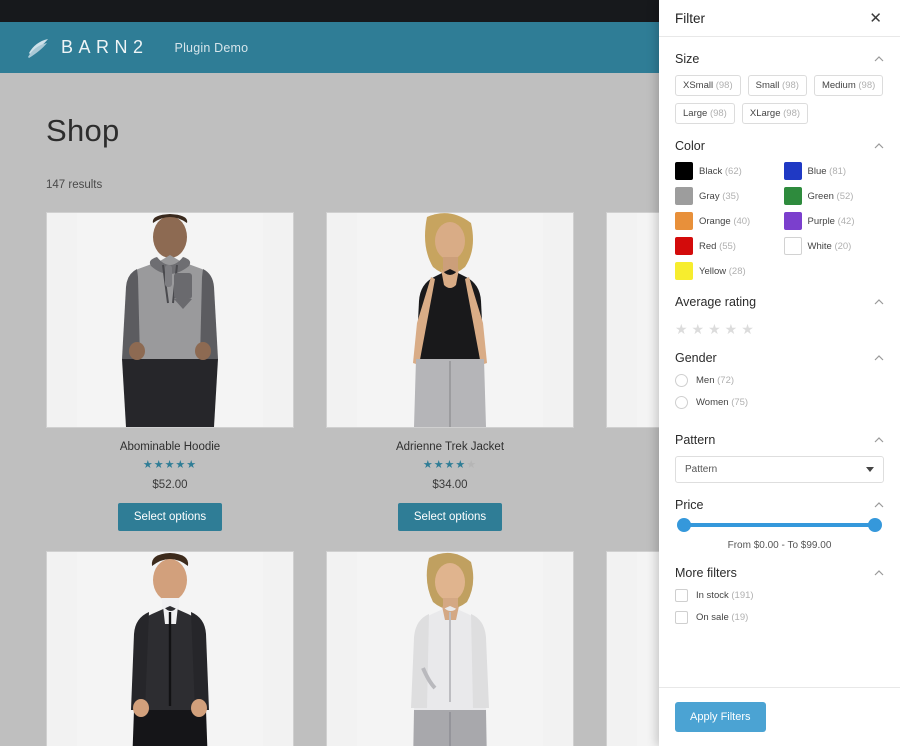  I want to click on size-option-large: Large (98), so click(705, 113).